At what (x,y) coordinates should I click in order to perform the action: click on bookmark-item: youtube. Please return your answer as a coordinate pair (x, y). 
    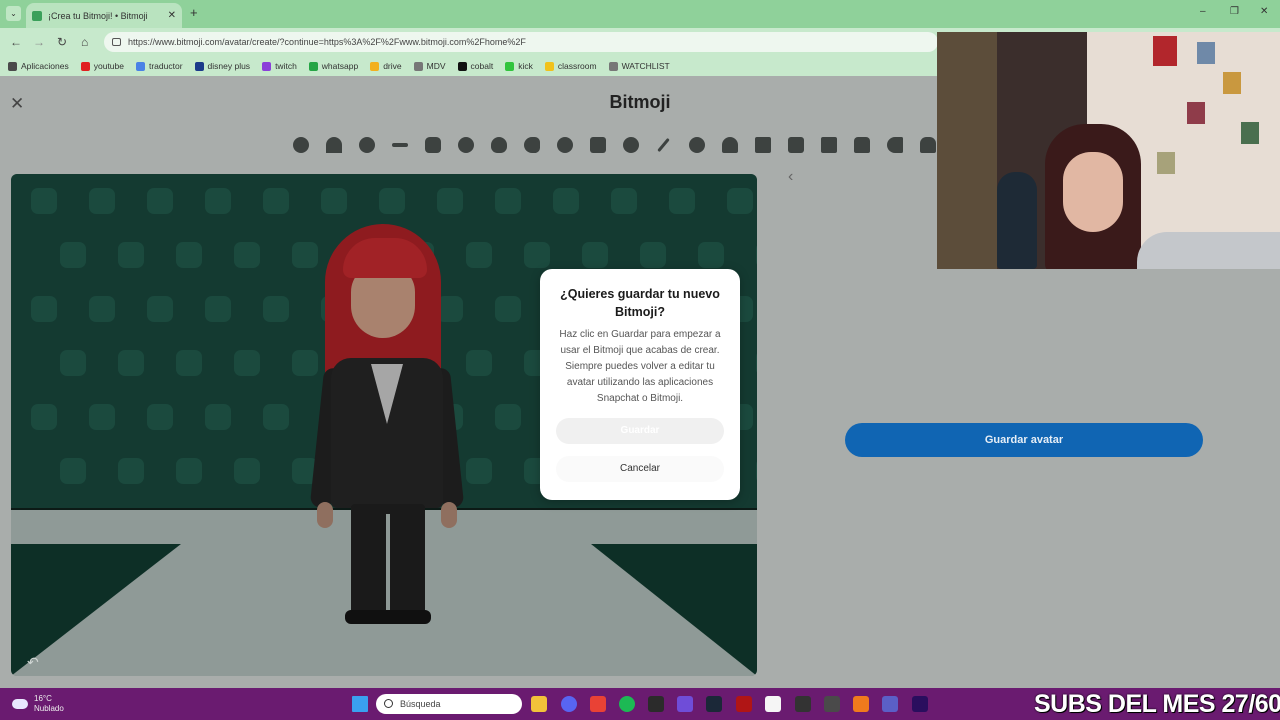
    Looking at the image, I should click on (102, 66).